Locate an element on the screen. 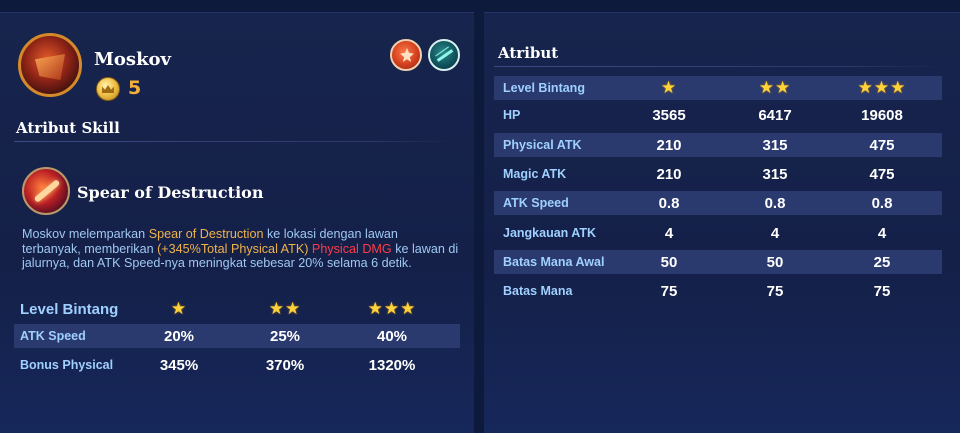 This screenshot has width=960, height=433. spear-skill-icon is located at coordinates (46, 191).